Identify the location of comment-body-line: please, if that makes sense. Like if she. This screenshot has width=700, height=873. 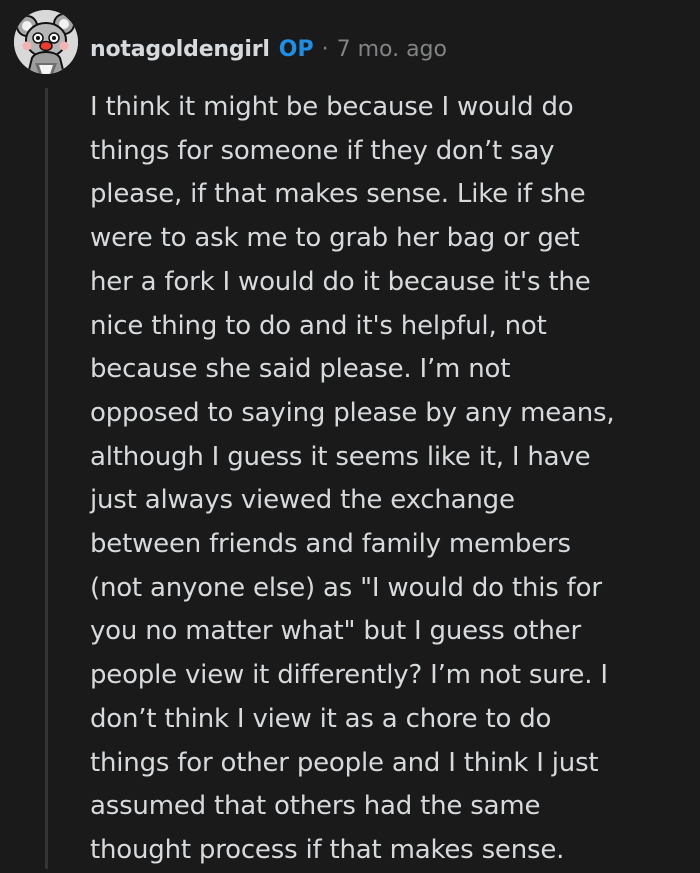
(338, 194).